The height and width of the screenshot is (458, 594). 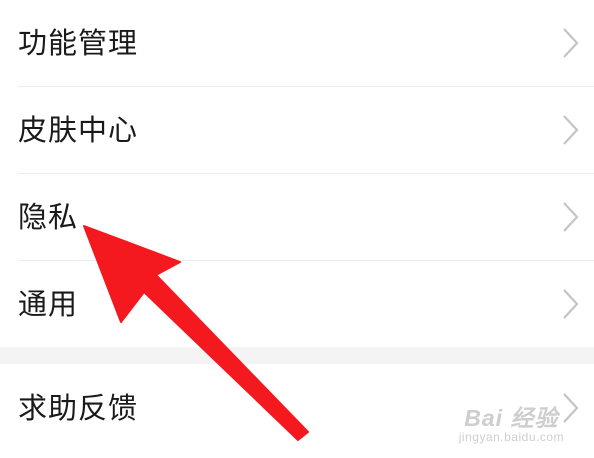 I want to click on section-gap, so click(x=297, y=355).